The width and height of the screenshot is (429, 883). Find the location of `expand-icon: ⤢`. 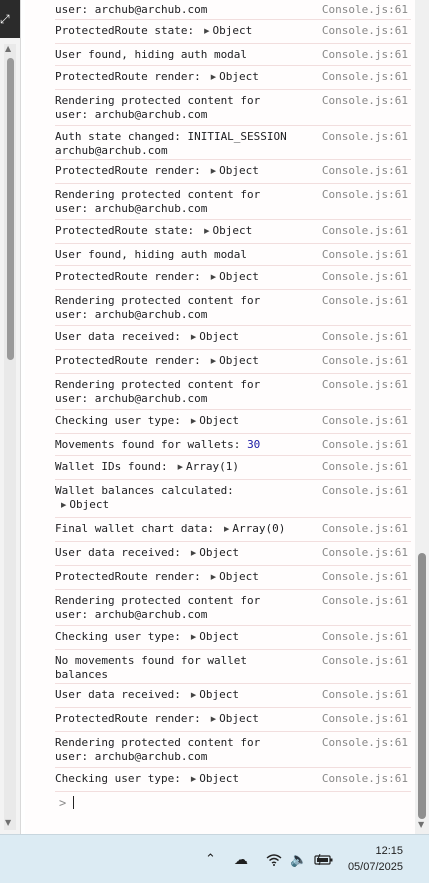

expand-icon: ⤢ is located at coordinates (7, 19).